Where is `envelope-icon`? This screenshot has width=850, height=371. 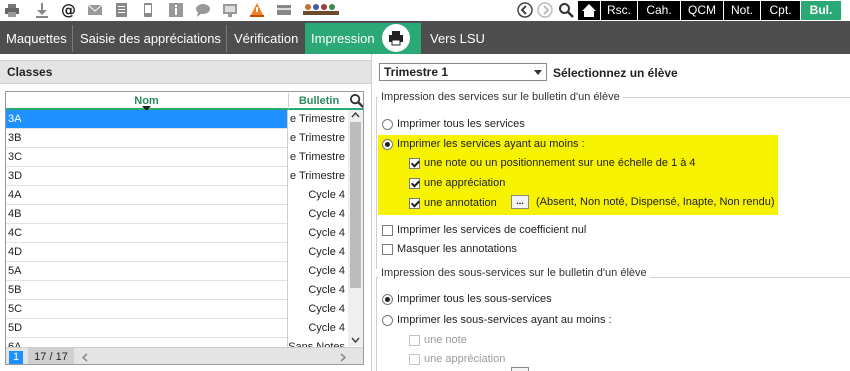 envelope-icon is located at coordinates (95, 10).